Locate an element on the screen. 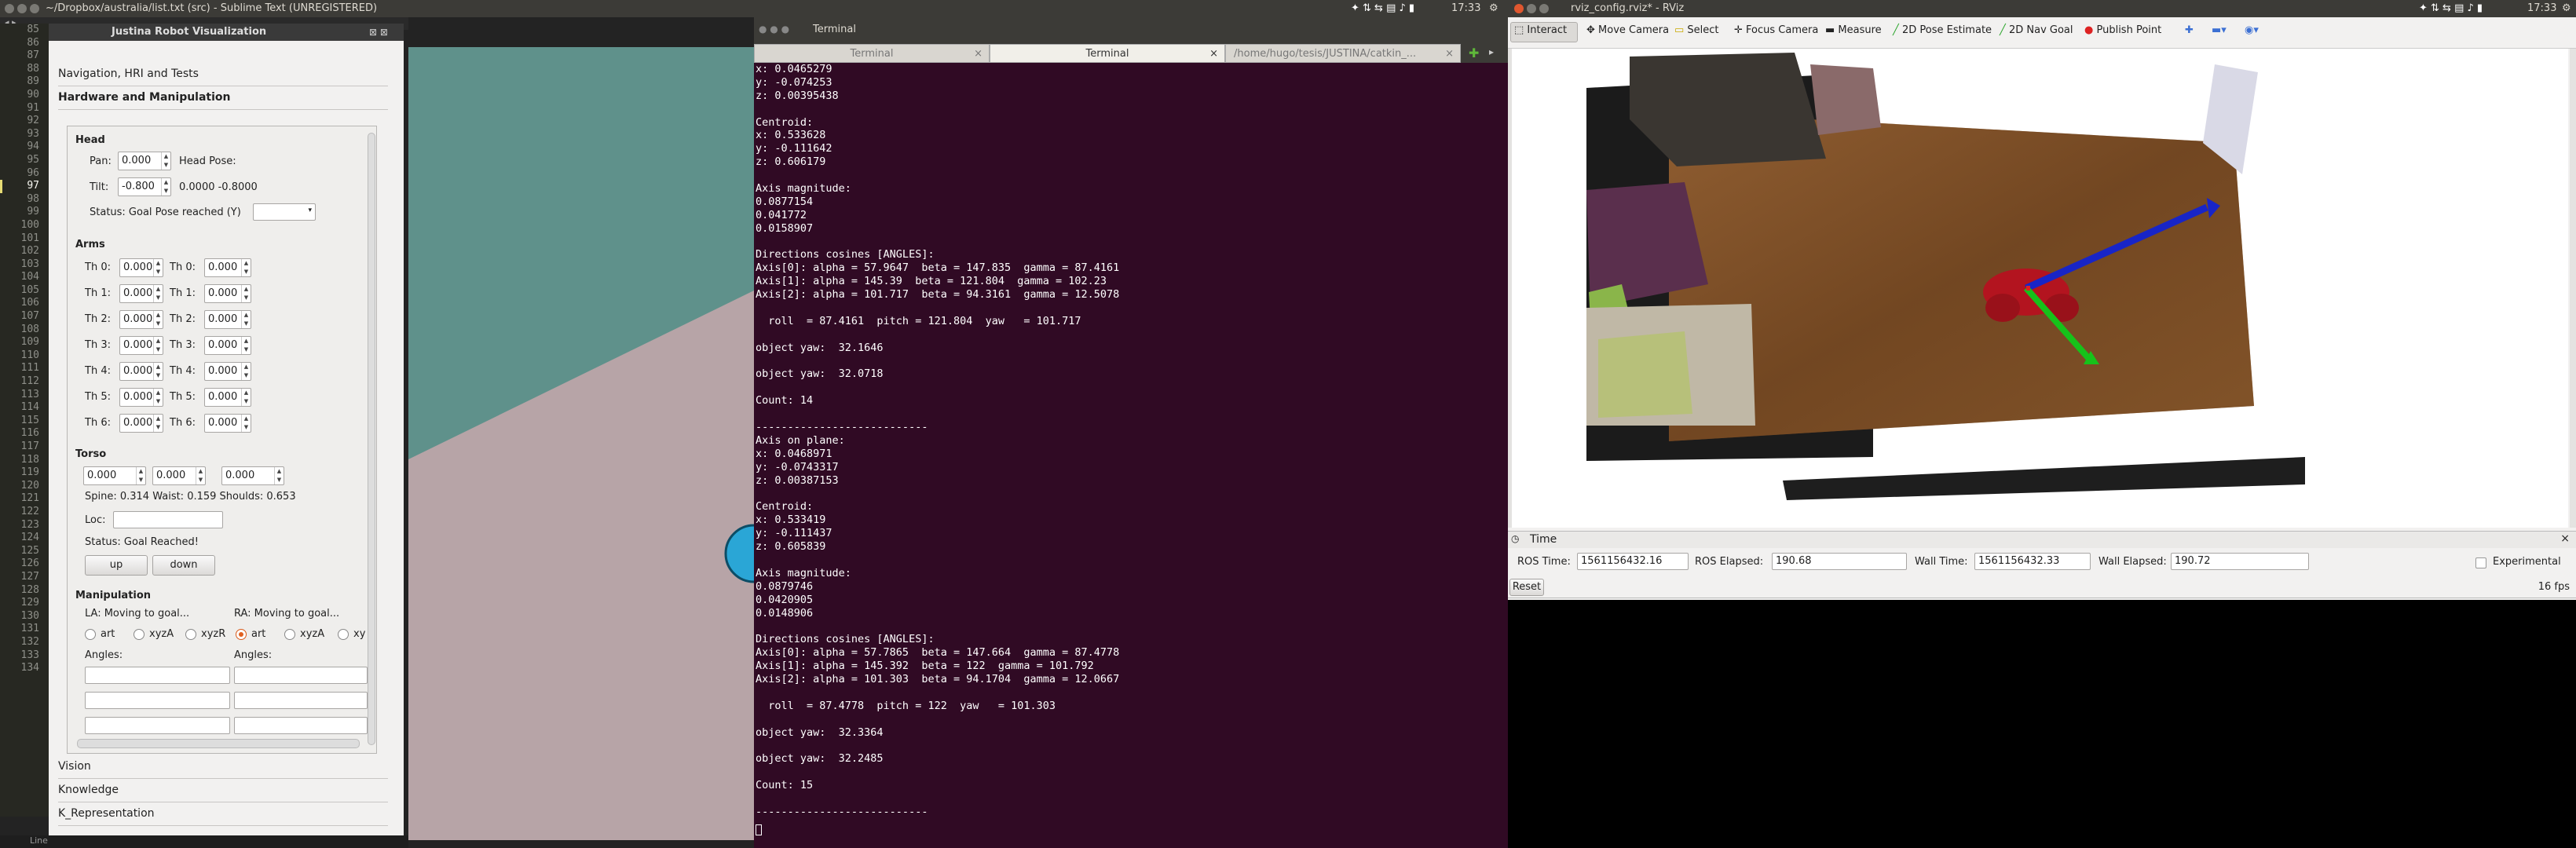  torso-spinbox-1: 0.000 ▲ ▼ is located at coordinates (115, 475).